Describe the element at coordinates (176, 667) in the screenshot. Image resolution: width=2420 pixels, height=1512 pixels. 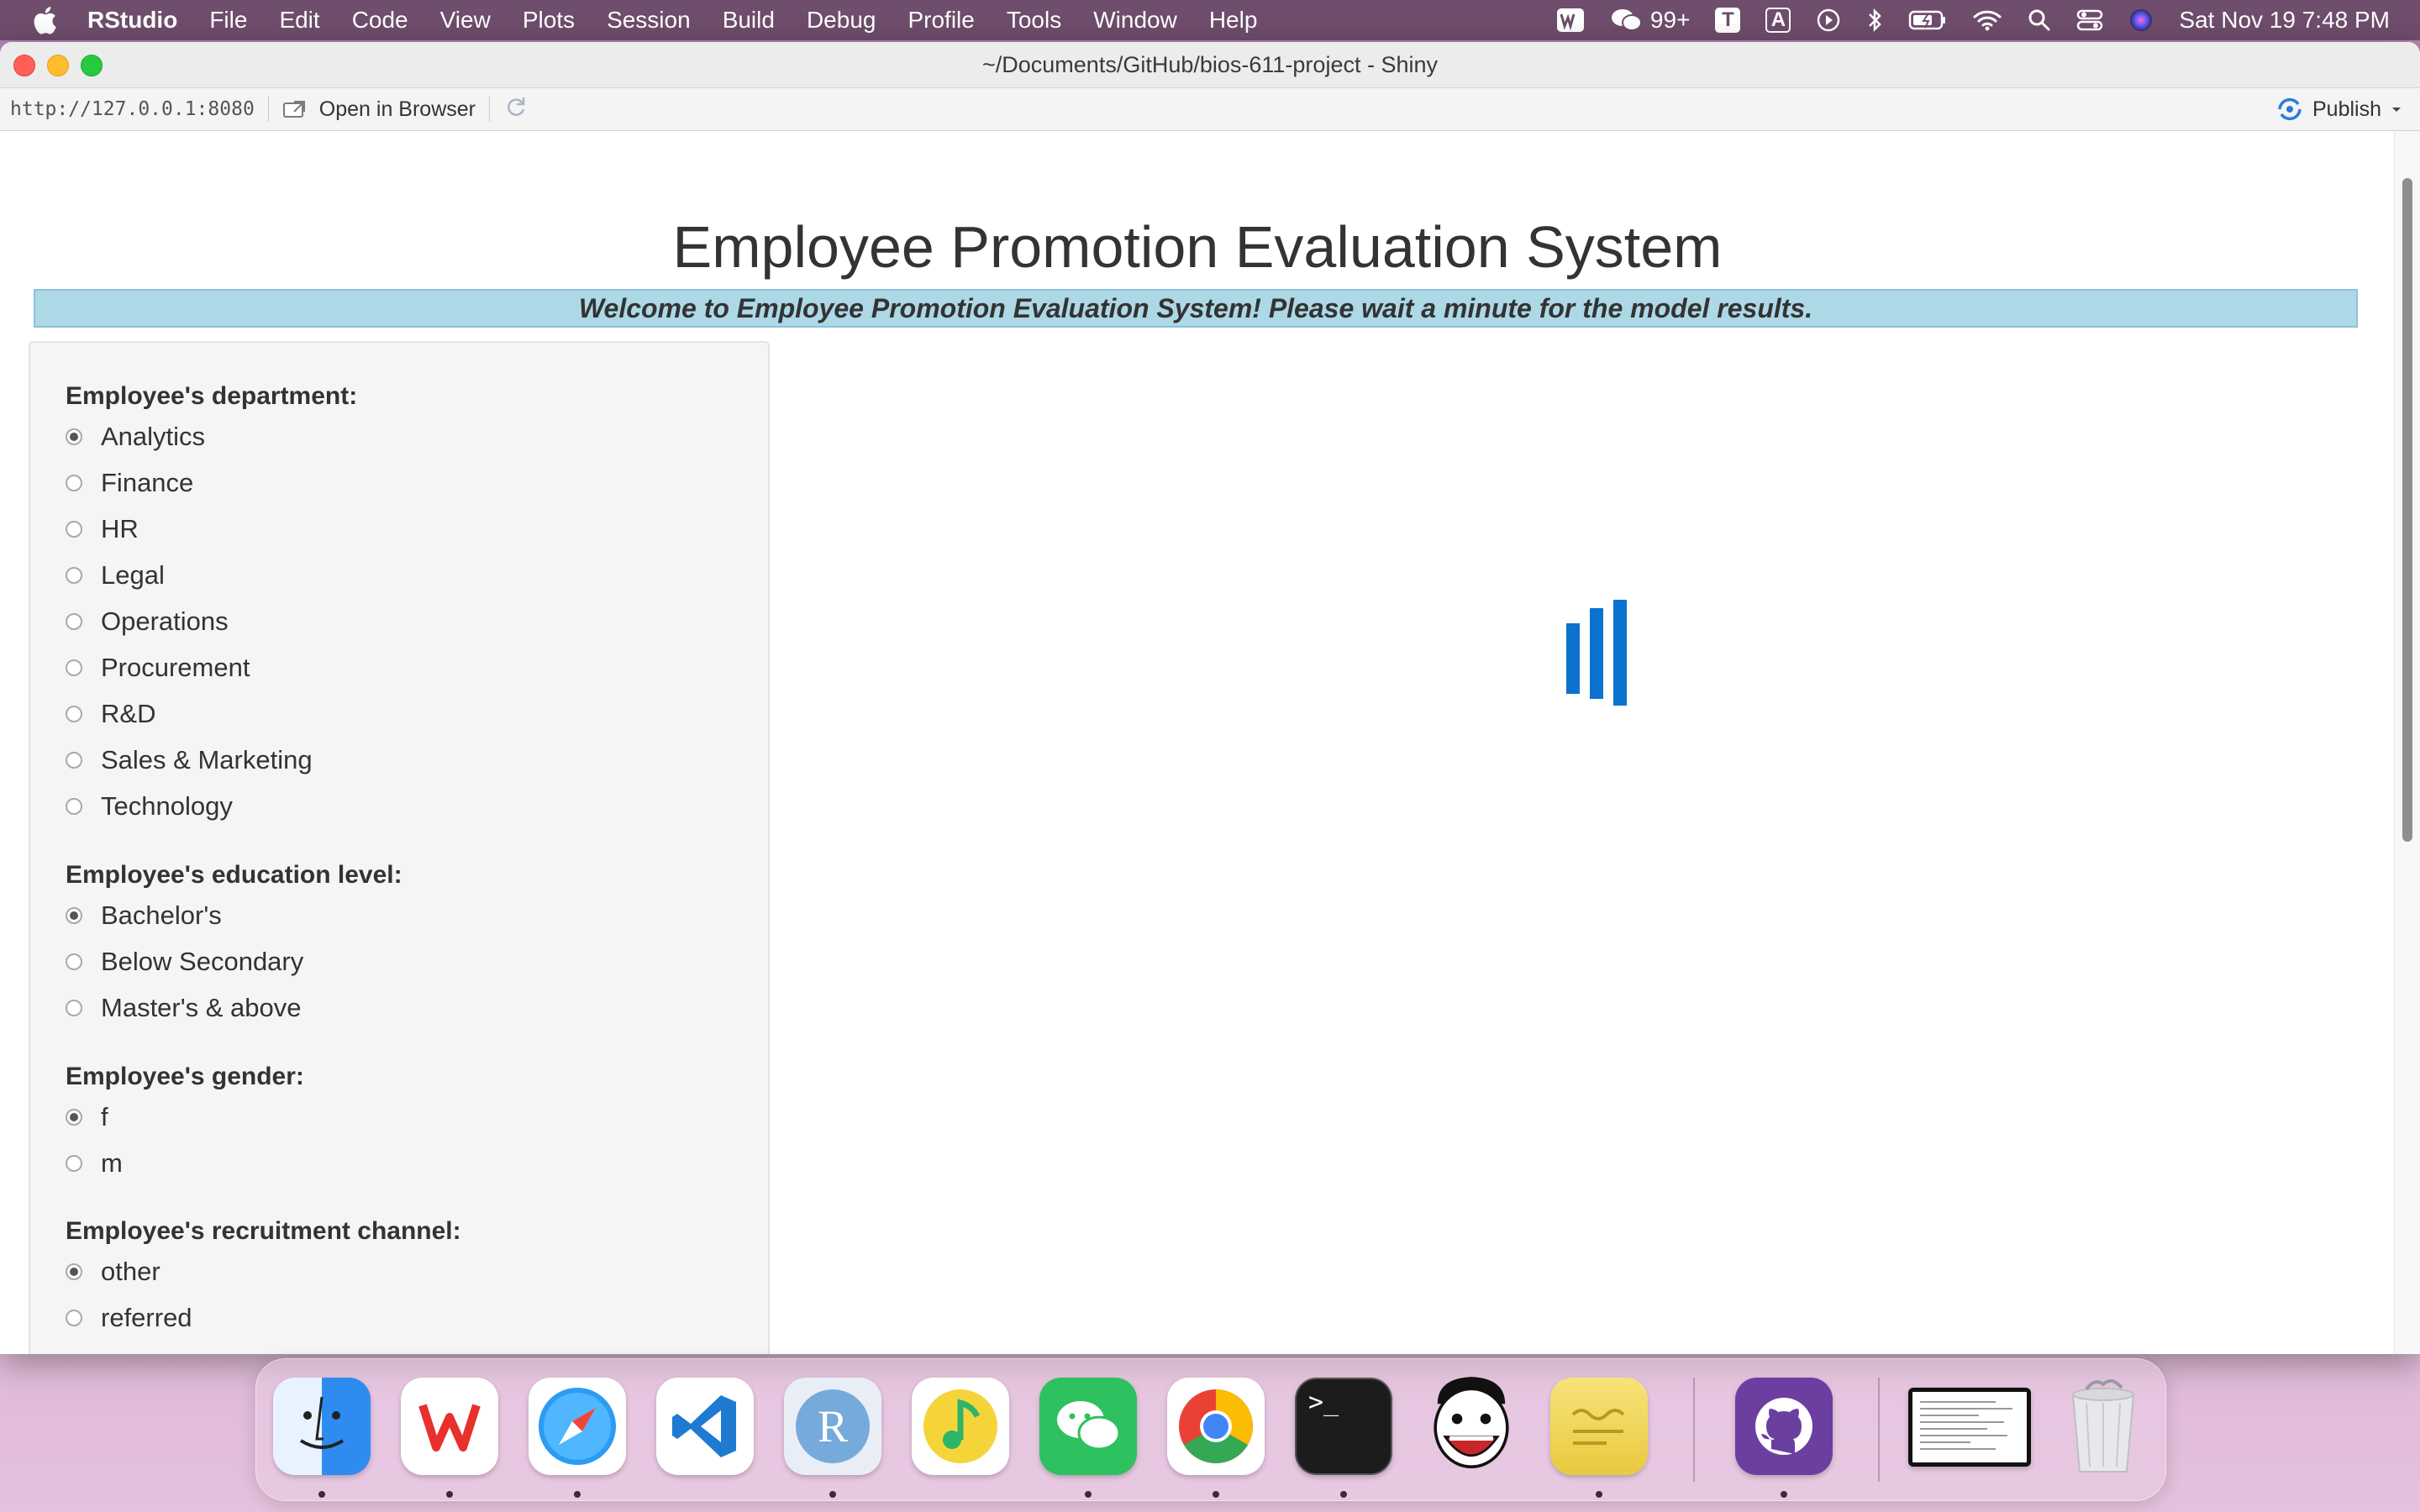
I see `radio-label: Procurement` at that location.